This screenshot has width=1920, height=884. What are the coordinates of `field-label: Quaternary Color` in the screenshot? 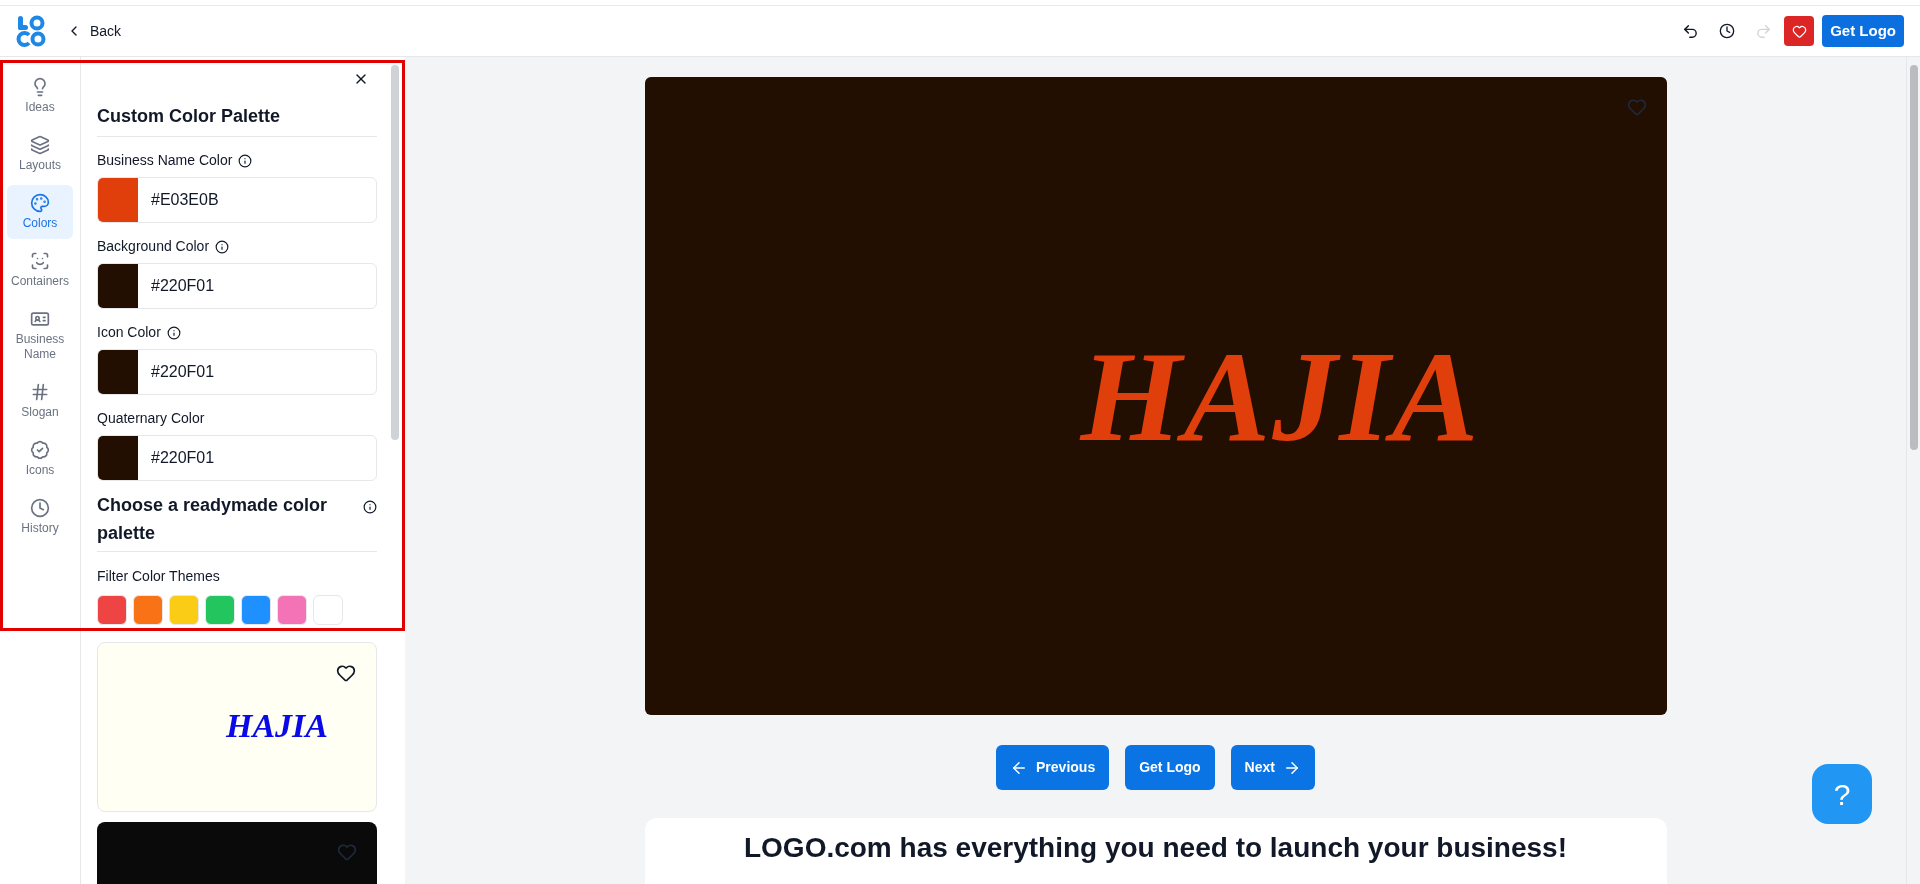 It's located at (151, 418).